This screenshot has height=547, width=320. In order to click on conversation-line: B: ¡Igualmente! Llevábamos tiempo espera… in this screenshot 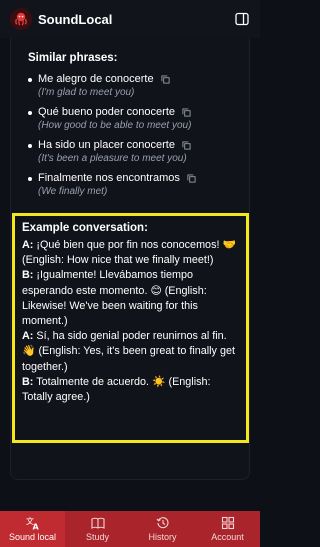, I will do `click(130, 298)`.